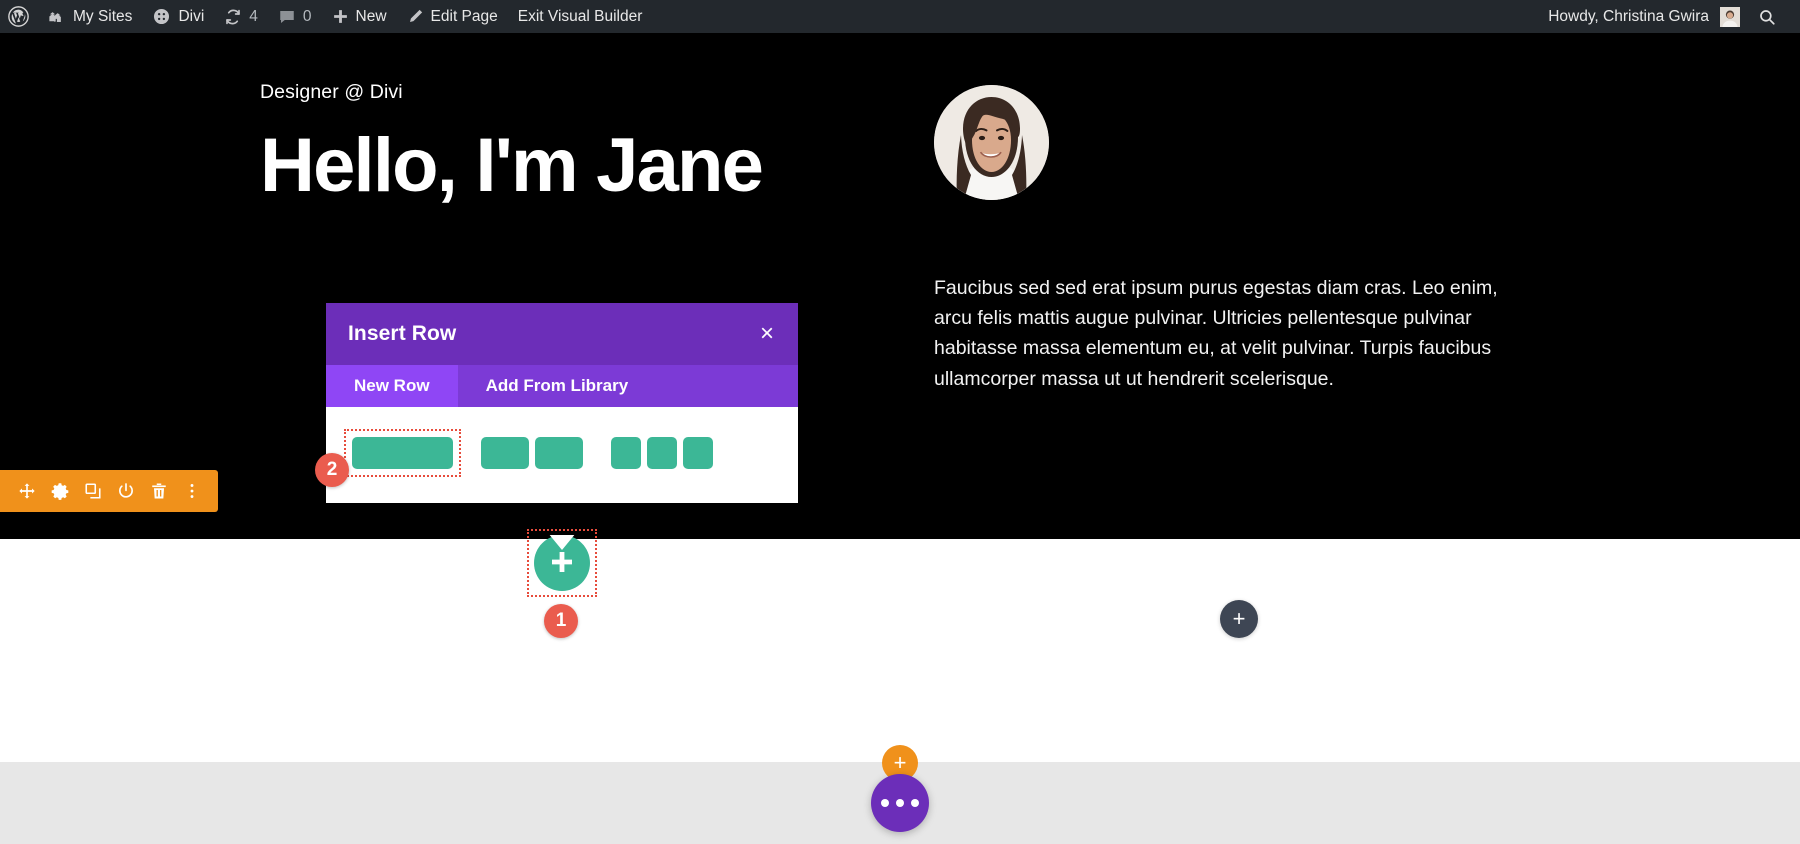 This screenshot has height=844, width=1800. I want to click on tab-add-from-library: Add From Library, so click(557, 386).